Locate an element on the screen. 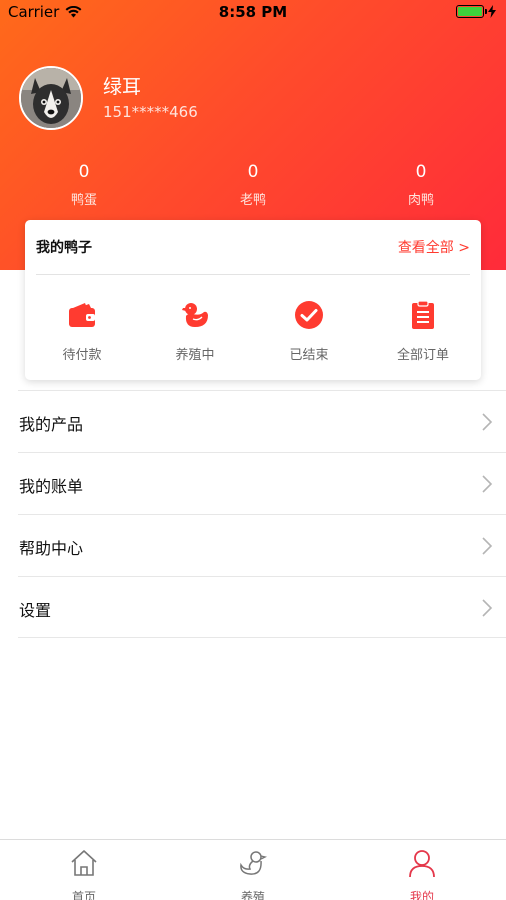 The width and height of the screenshot is (506, 900). stat-duck-eggs: 0 鸭蛋 is located at coordinates (84, 185).